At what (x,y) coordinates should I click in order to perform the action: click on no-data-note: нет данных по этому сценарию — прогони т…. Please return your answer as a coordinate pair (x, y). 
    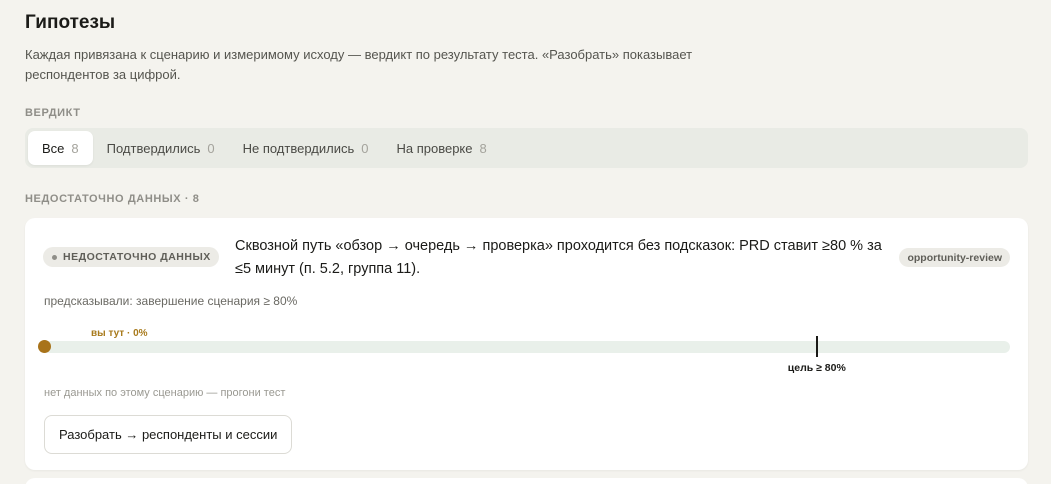
    Looking at the image, I should click on (165, 393).